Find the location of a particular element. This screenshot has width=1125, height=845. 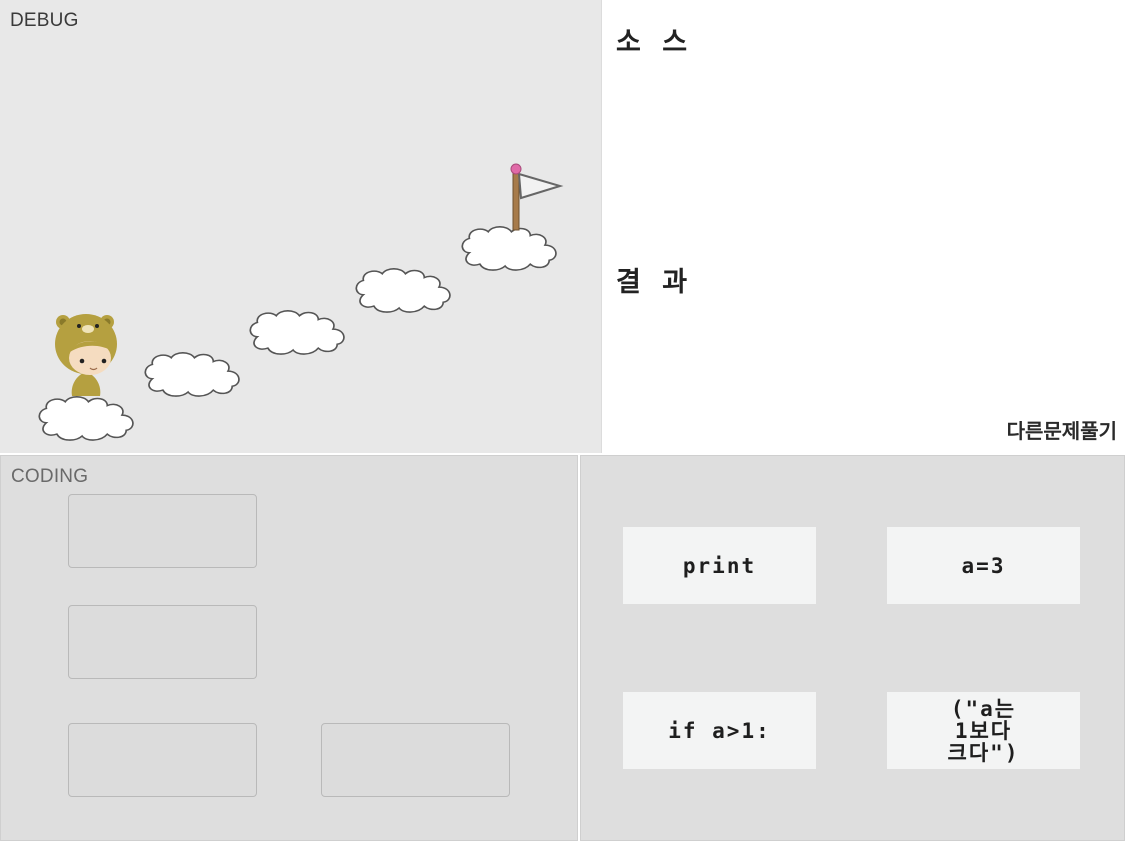

bear-hood-character-icon is located at coordinates (86, 355).